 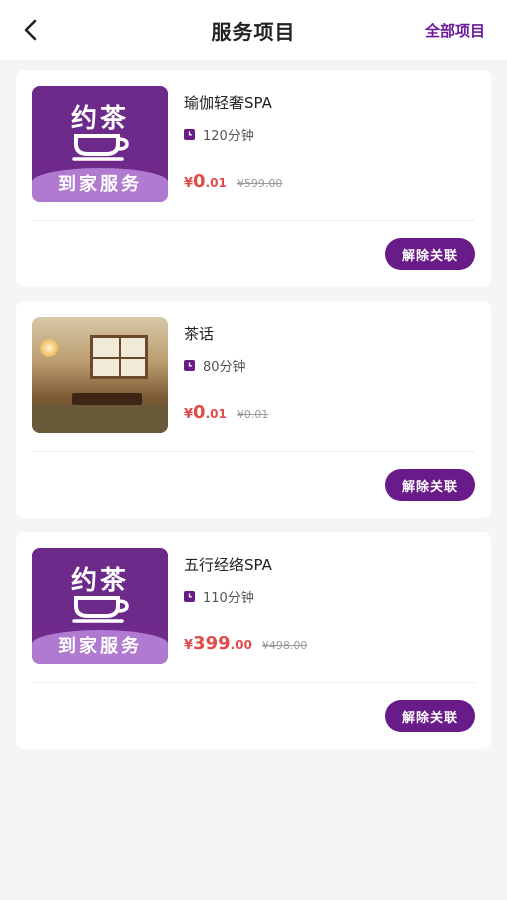 What do you see at coordinates (228, 598) in the screenshot?
I see `service-duration: 110分钟` at bounding box center [228, 598].